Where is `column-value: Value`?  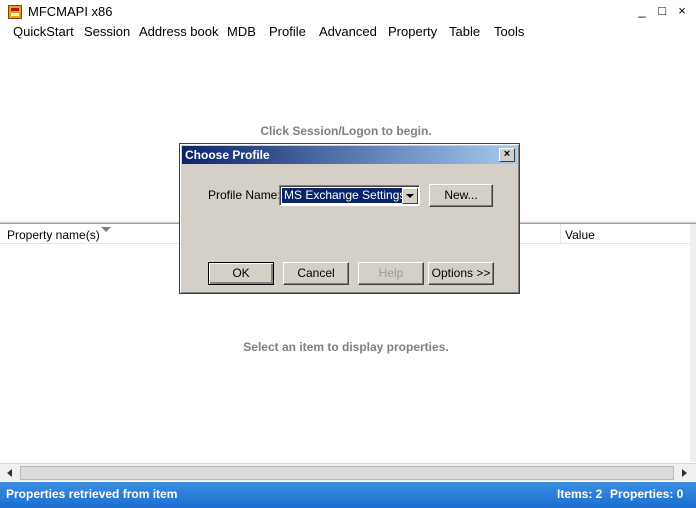
column-value: Value is located at coordinates (580, 235).